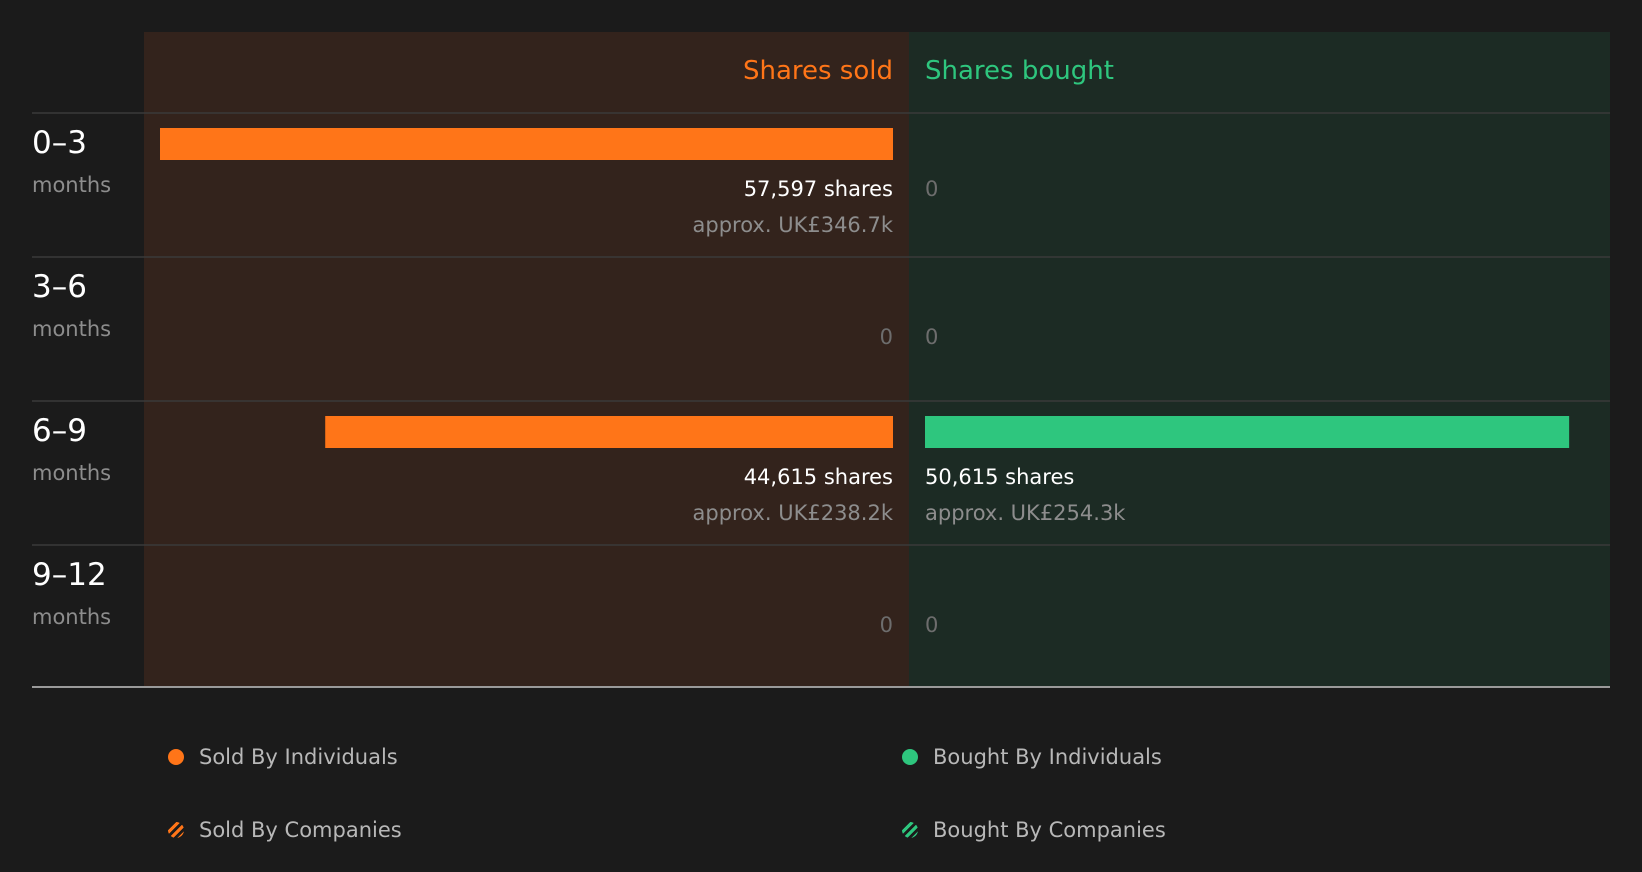  Describe the element at coordinates (999, 477) in the screenshot. I see `bought-shares-label: 50,615 shares` at that location.